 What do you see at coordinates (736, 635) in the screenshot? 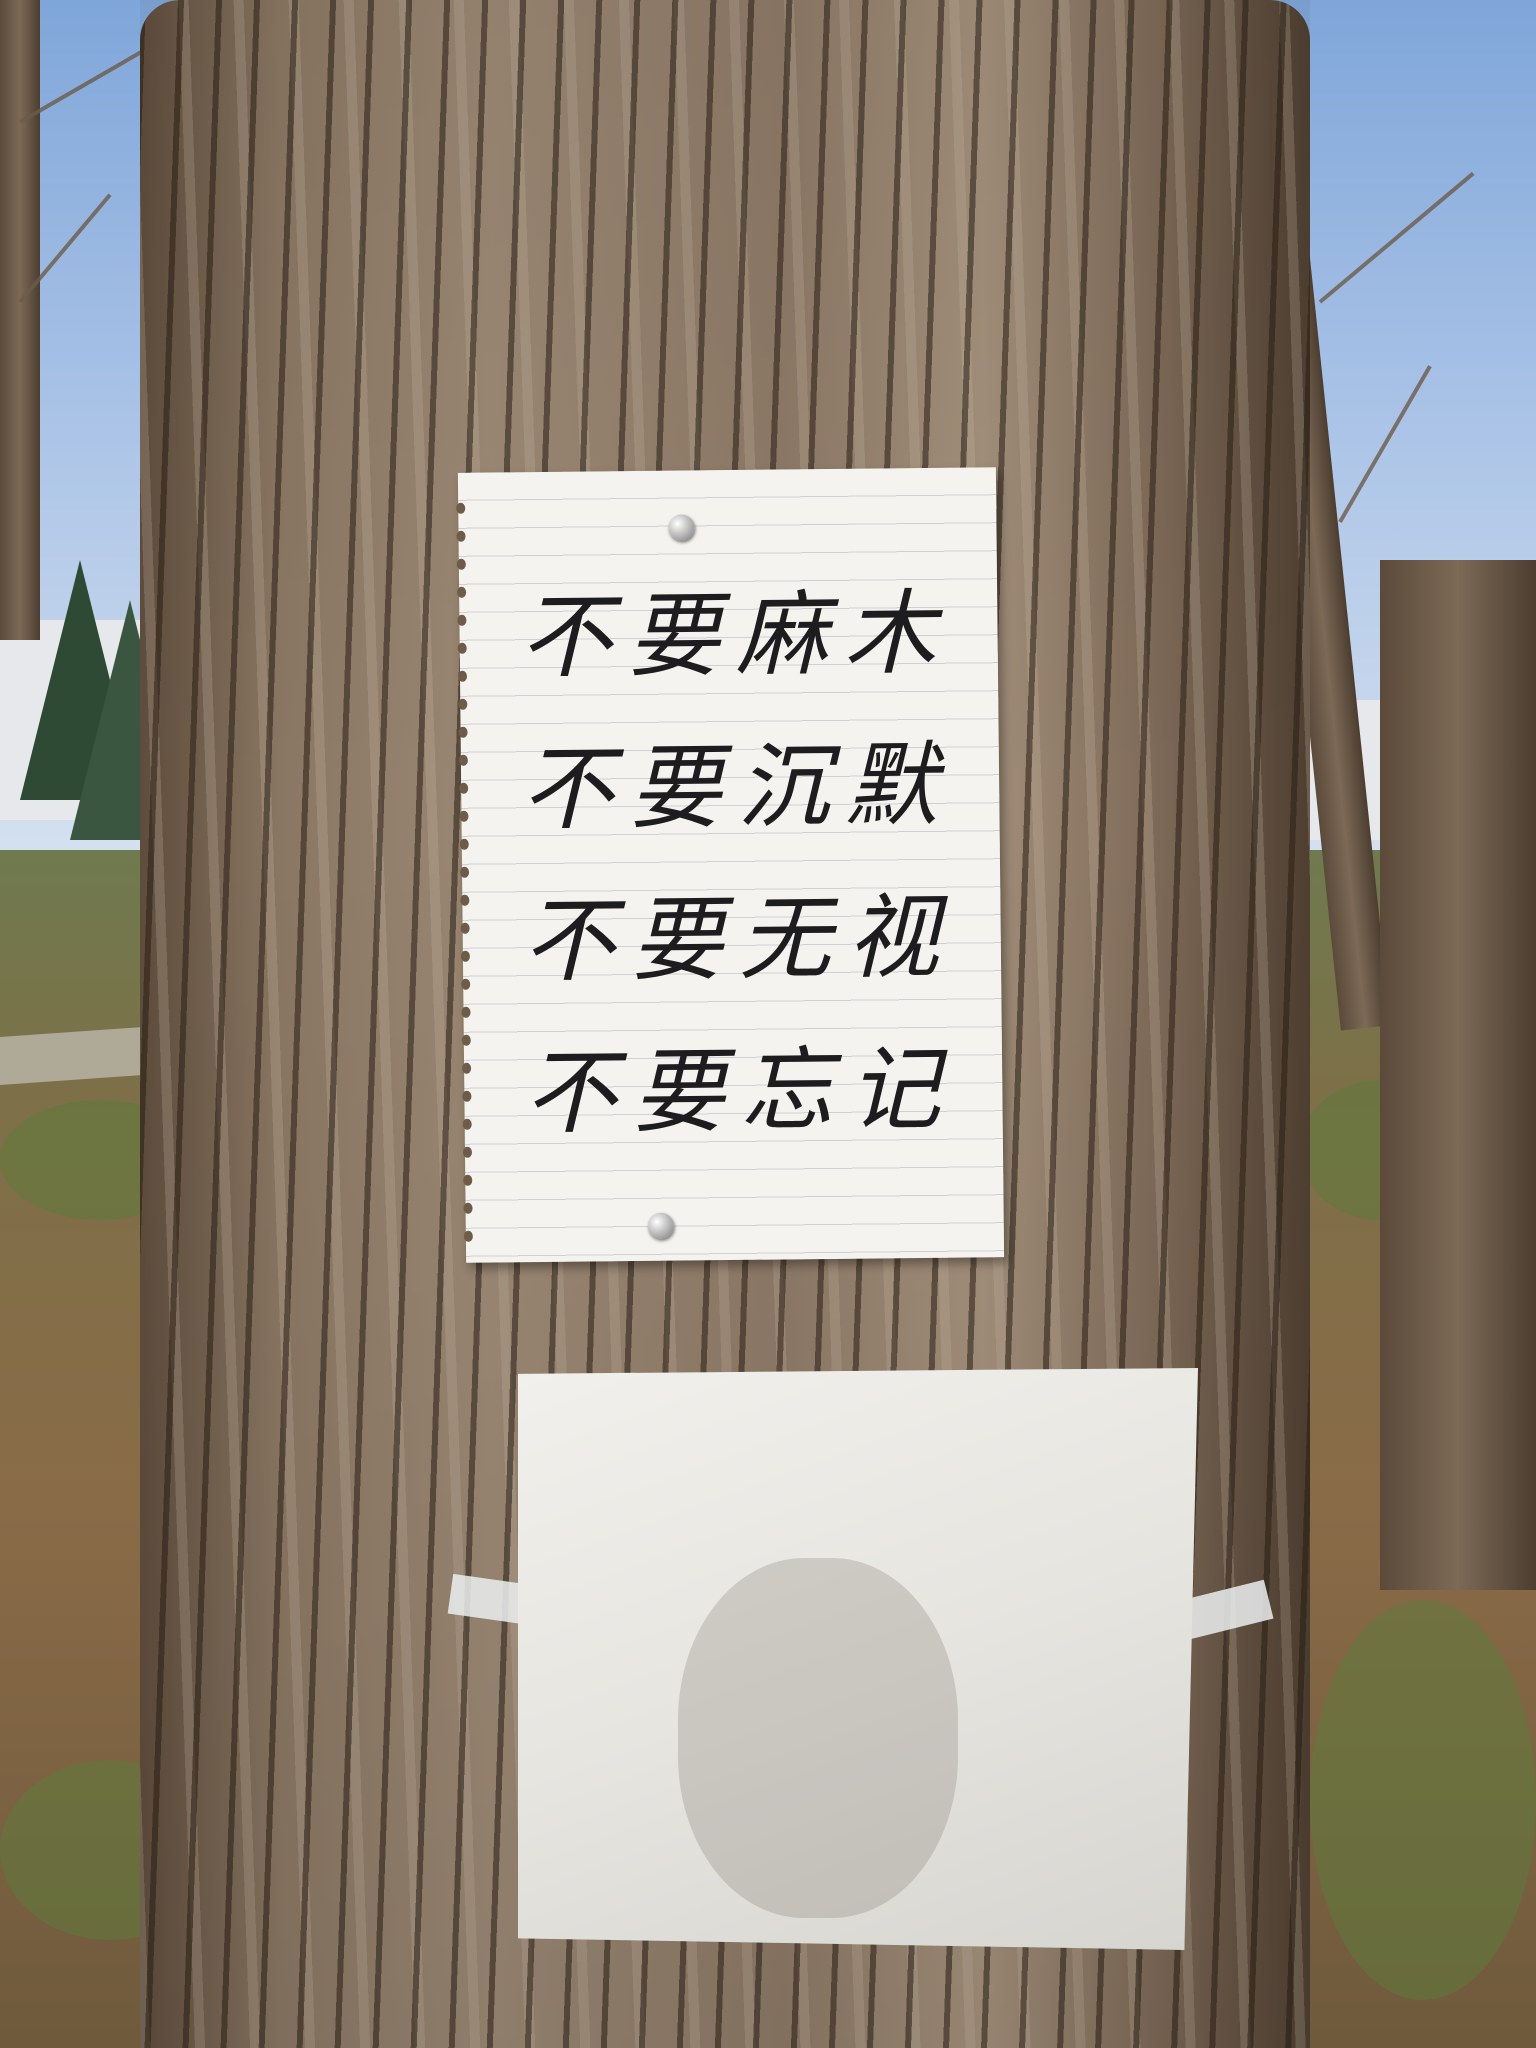
I see `note-line-1: 不要麻木` at bounding box center [736, 635].